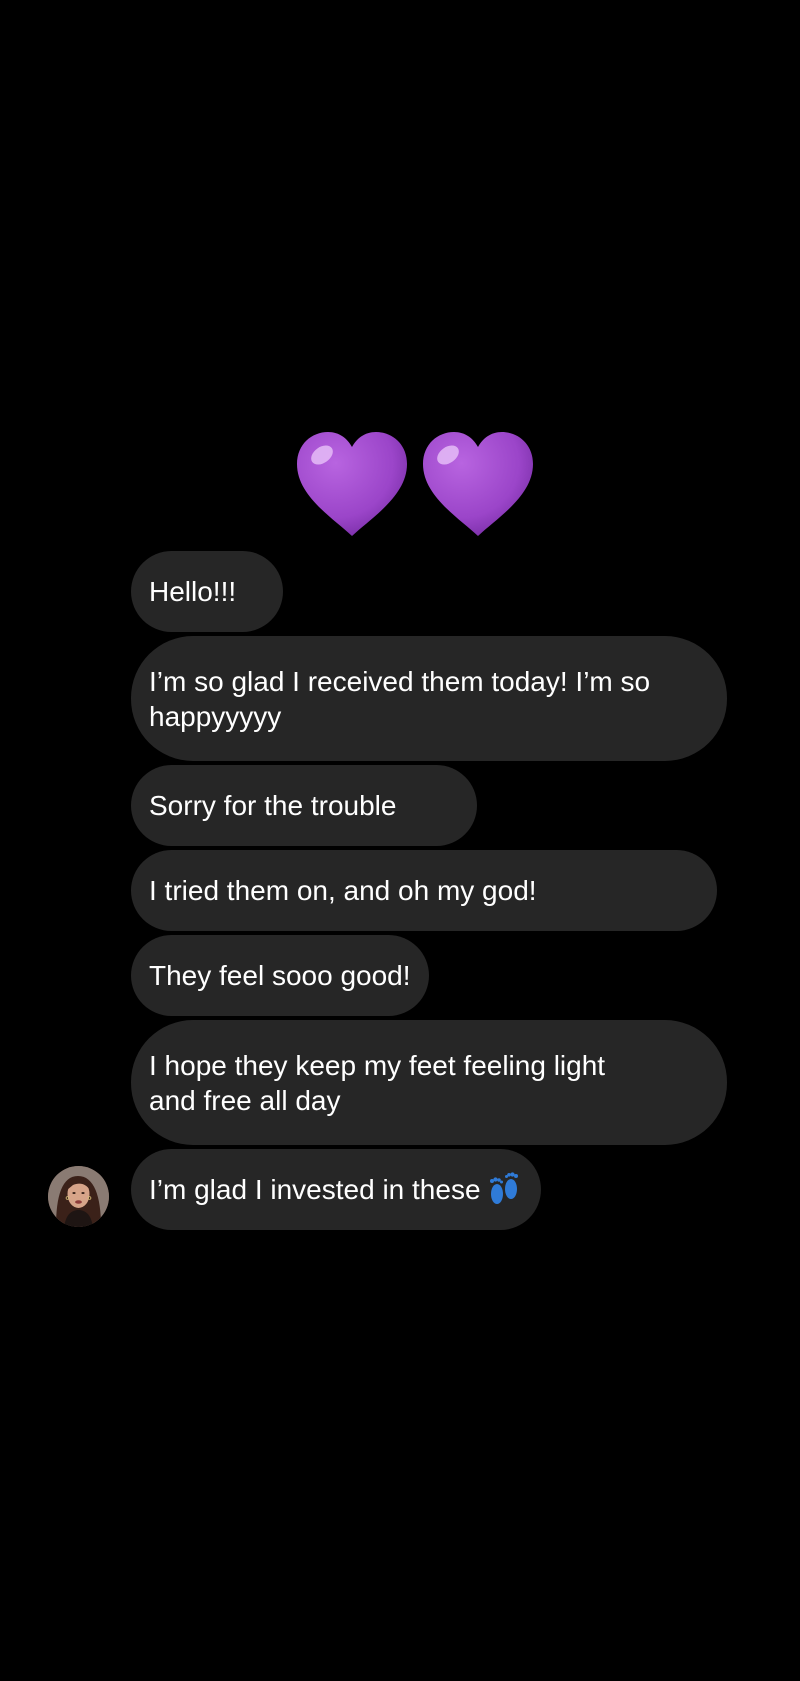  I want to click on message-text: Sorry for the trouble, so click(273, 805).